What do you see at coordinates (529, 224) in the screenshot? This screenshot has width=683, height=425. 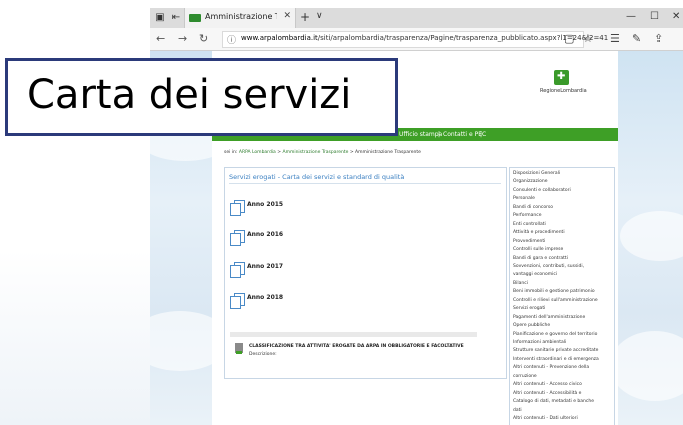 I see `side-menu-item: Enti controllati` at bounding box center [529, 224].